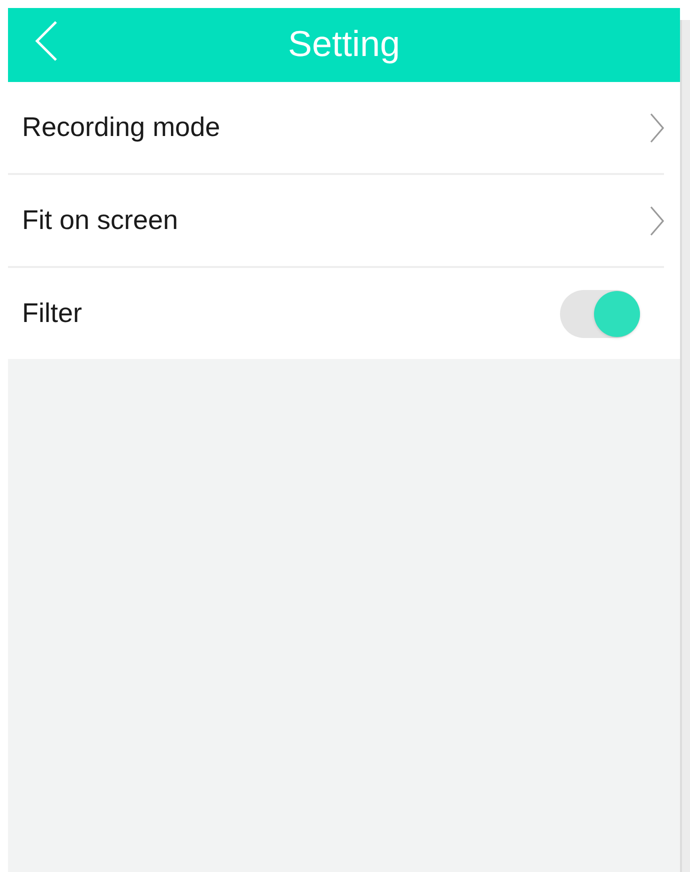 This screenshot has width=690, height=872. What do you see at coordinates (344, 127) in the screenshot?
I see `setting-row: Recording mode` at bounding box center [344, 127].